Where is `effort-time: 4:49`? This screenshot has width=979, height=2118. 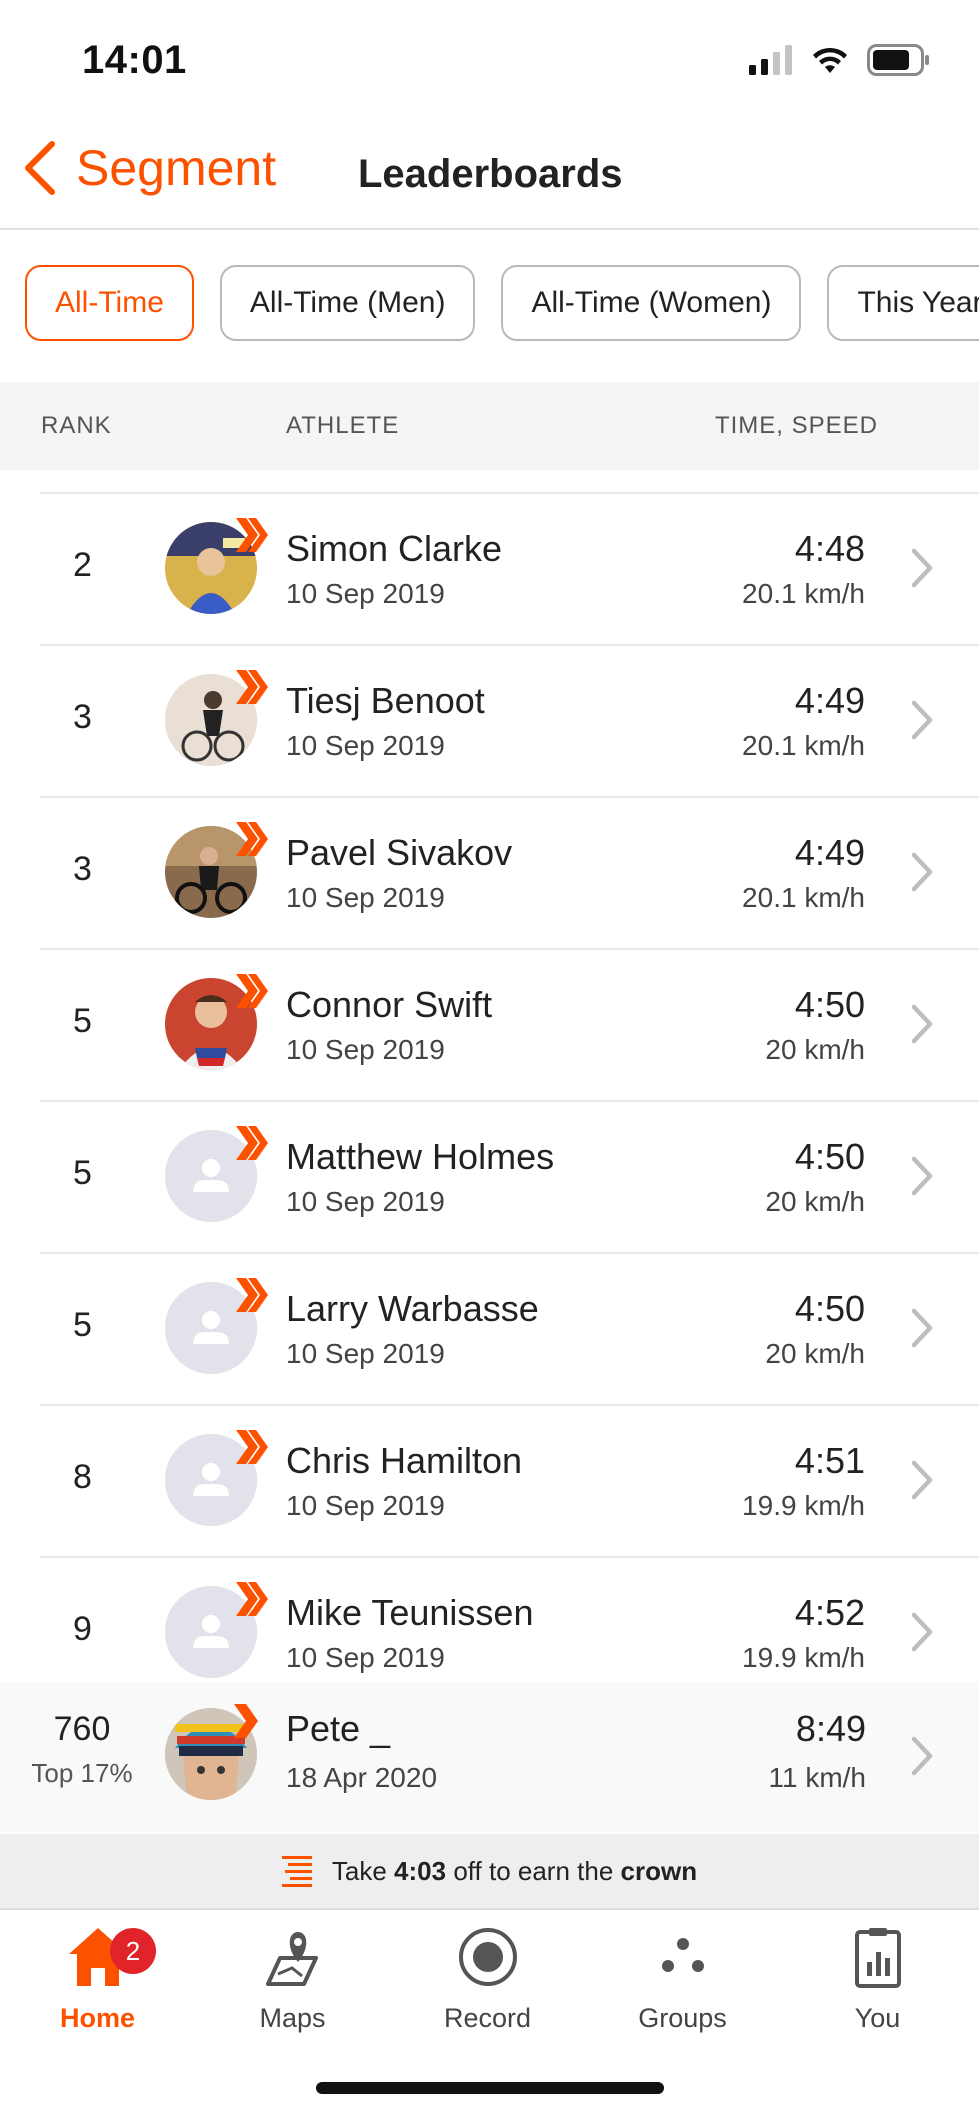 effort-time: 4:49 is located at coordinates (829, 852).